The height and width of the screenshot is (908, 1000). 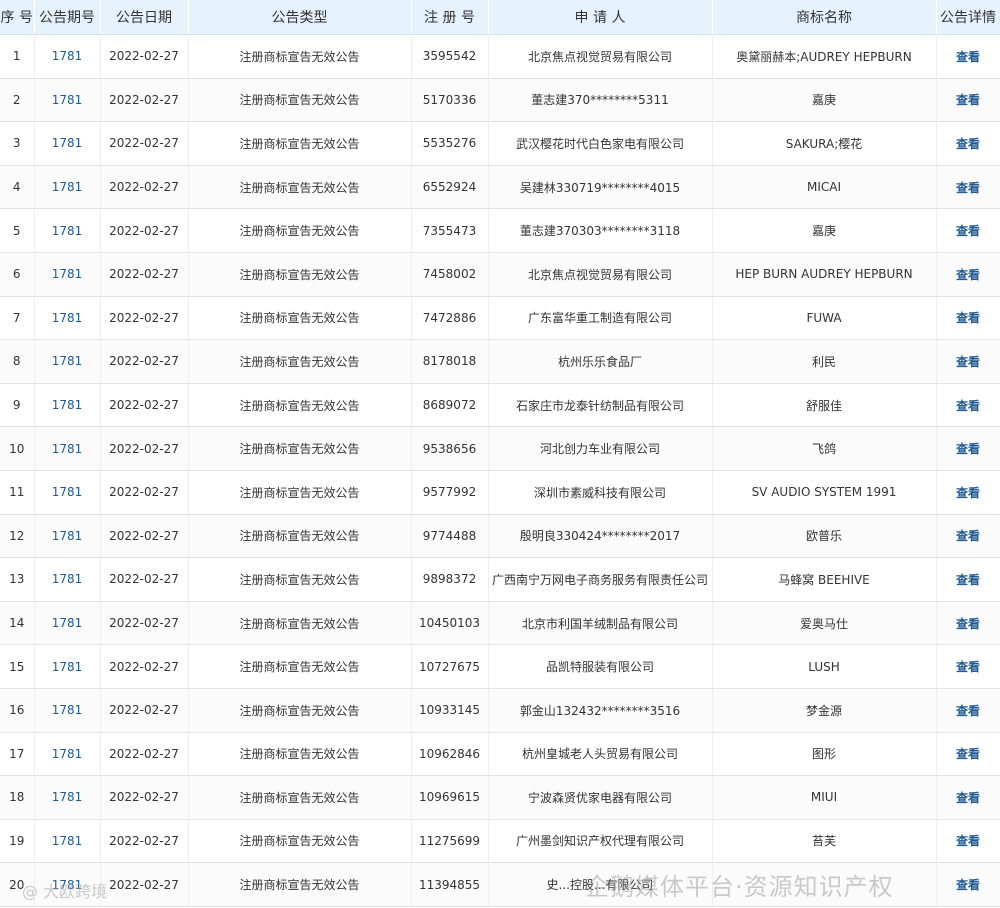 I want to click on row-applicant: 史...控股...有限公司, so click(x=600, y=884).